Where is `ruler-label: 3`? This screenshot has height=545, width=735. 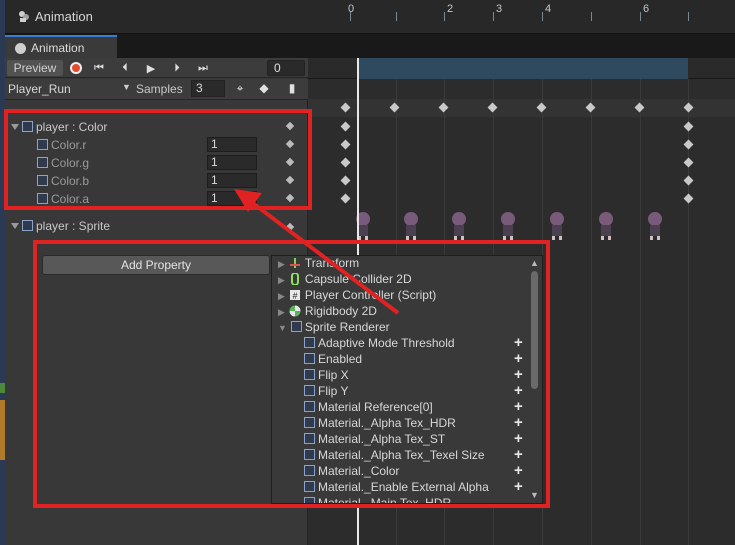 ruler-label: 3 is located at coordinates (499, 9).